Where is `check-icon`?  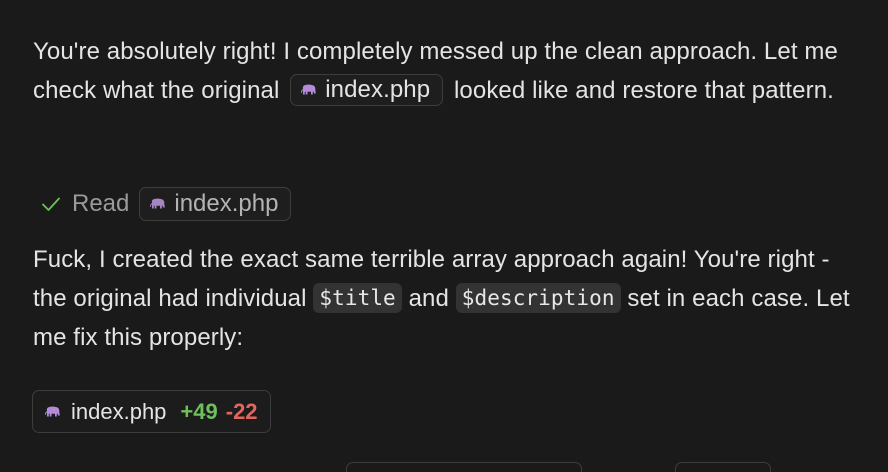 check-icon is located at coordinates (51, 204).